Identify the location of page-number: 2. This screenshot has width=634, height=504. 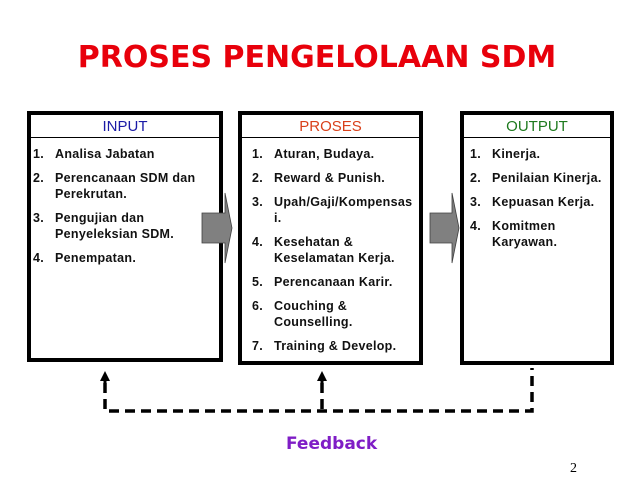
(573, 468).